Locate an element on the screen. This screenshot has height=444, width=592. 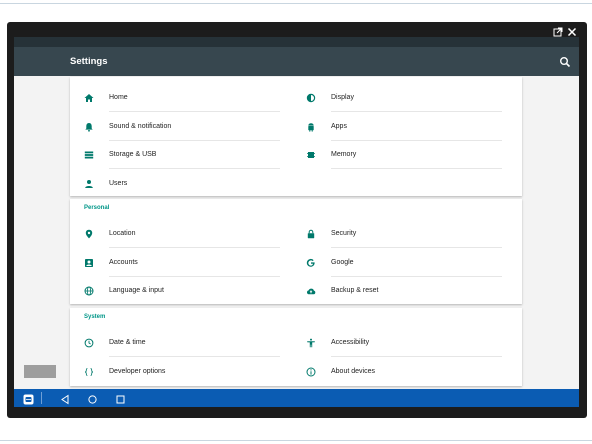
settings-item-users: Users is located at coordinates (175, 184).